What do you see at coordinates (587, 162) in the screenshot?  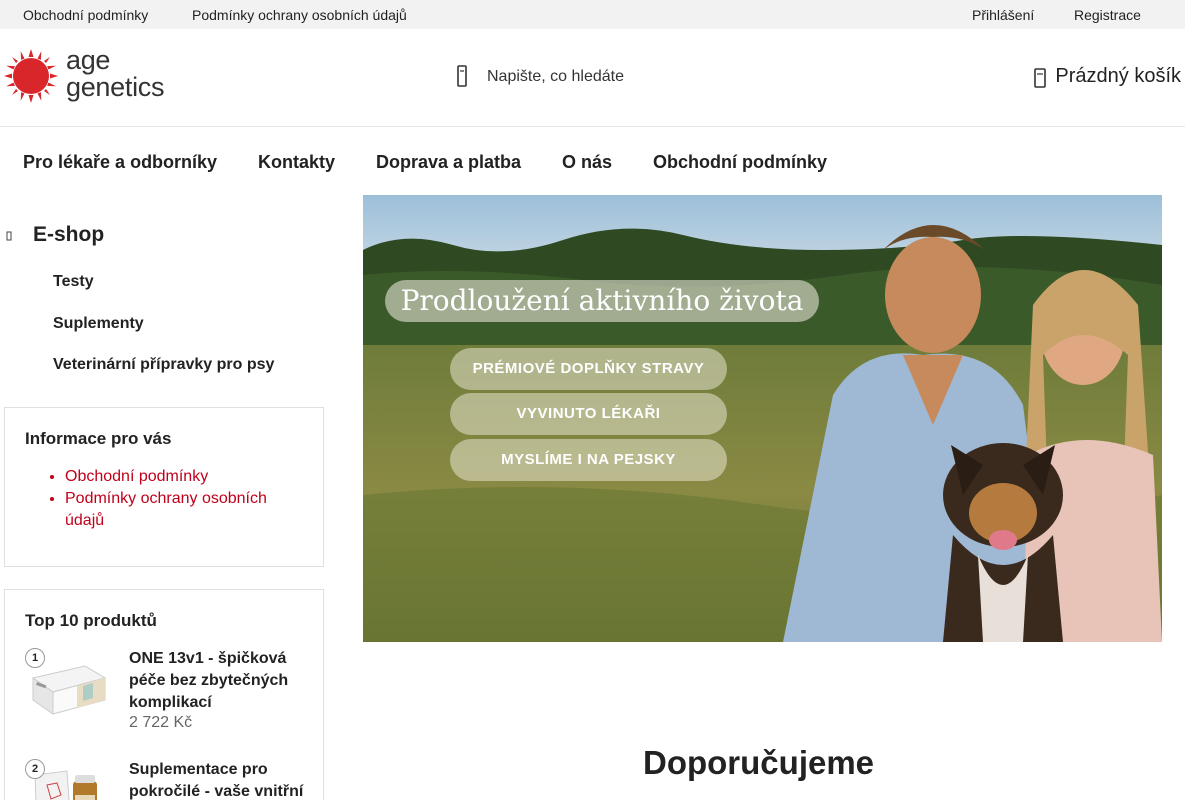 I see `nav-item-about: O nás` at bounding box center [587, 162].